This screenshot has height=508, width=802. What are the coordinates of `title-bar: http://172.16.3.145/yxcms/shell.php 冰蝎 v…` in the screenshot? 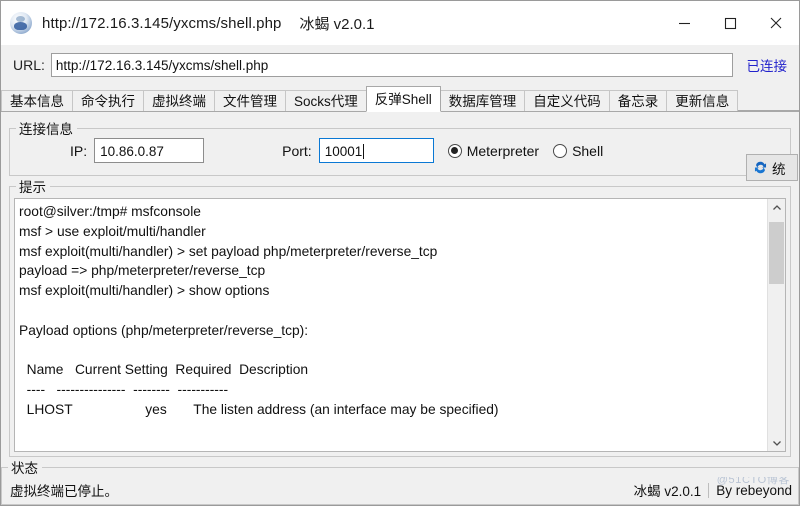 It's located at (400, 23).